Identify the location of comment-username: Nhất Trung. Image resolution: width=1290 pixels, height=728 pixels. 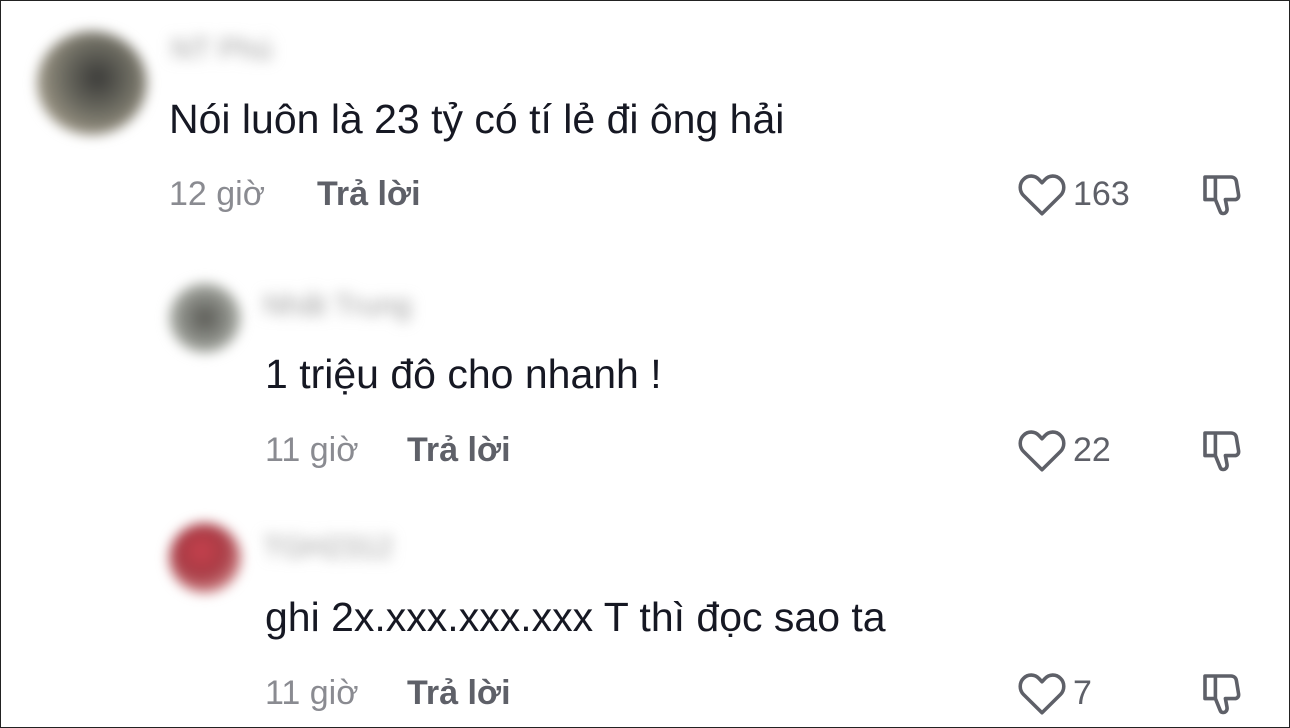
(337, 306).